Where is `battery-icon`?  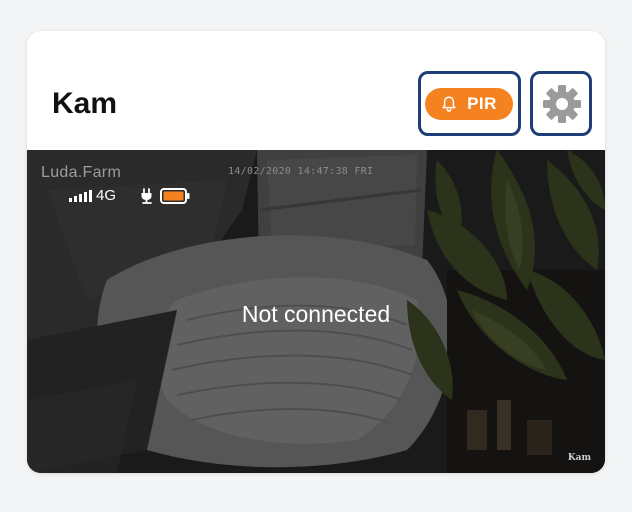
battery-icon is located at coordinates (175, 196).